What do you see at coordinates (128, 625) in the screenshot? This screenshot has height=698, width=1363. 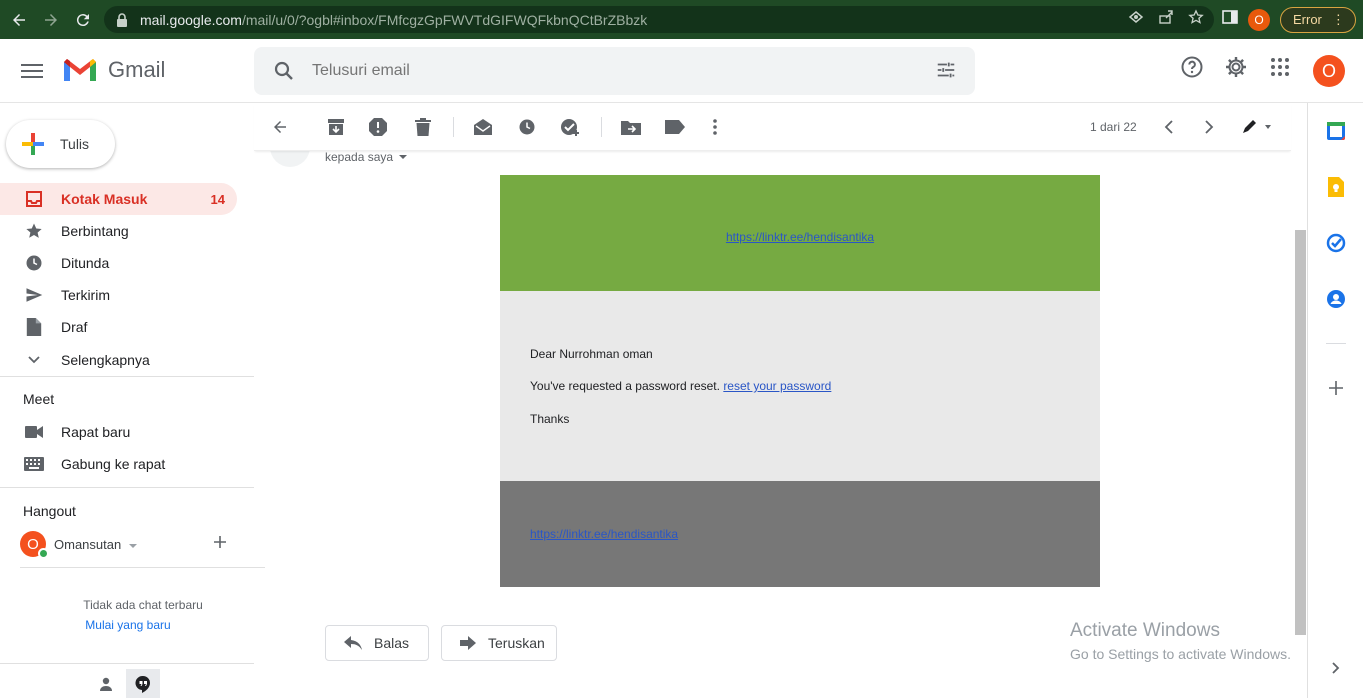 I see `start-chat-link: Mulai yang baru` at bounding box center [128, 625].